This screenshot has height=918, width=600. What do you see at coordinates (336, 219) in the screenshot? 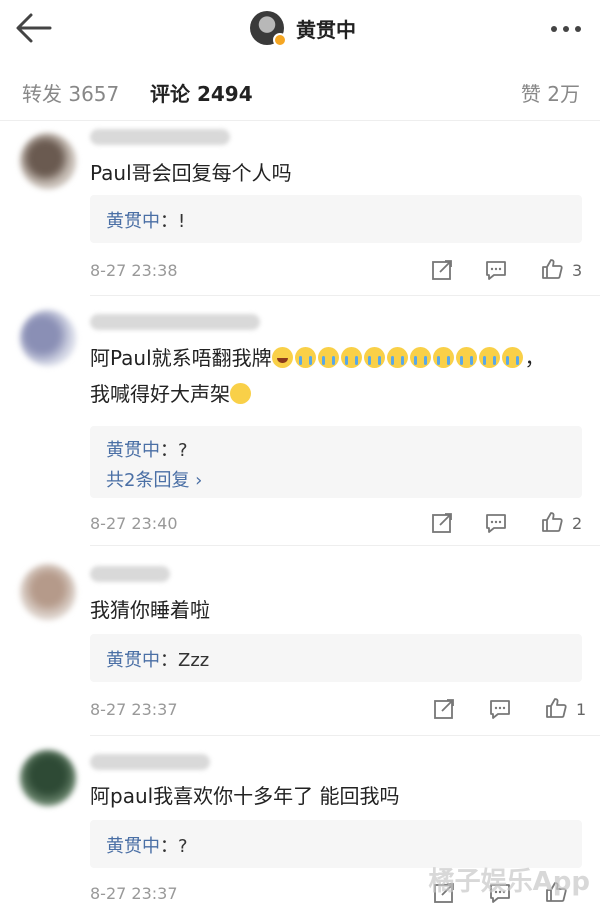
I see `reply-box: 黄贯中：!` at bounding box center [336, 219].